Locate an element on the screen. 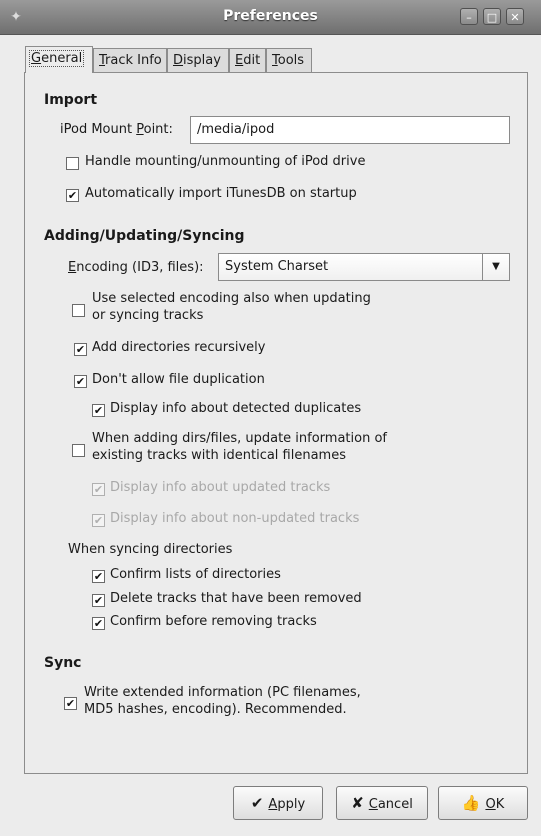 The height and width of the screenshot is (836, 541). minimize-button: – is located at coordinates (469, 16).